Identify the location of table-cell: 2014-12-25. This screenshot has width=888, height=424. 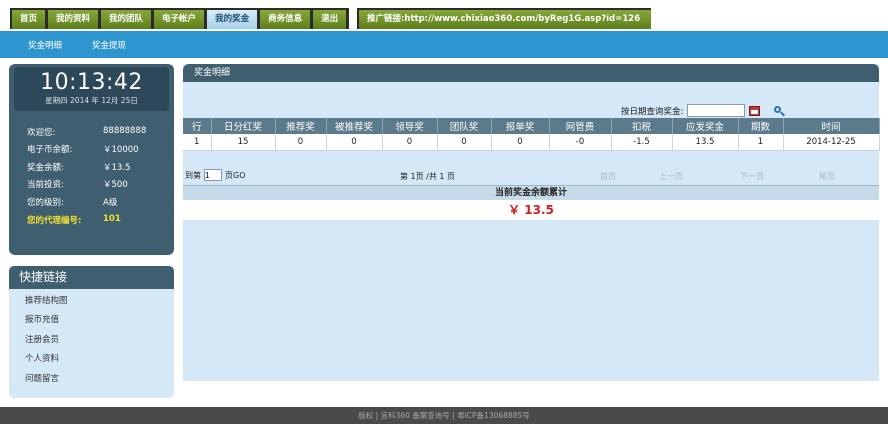
(831, 142).